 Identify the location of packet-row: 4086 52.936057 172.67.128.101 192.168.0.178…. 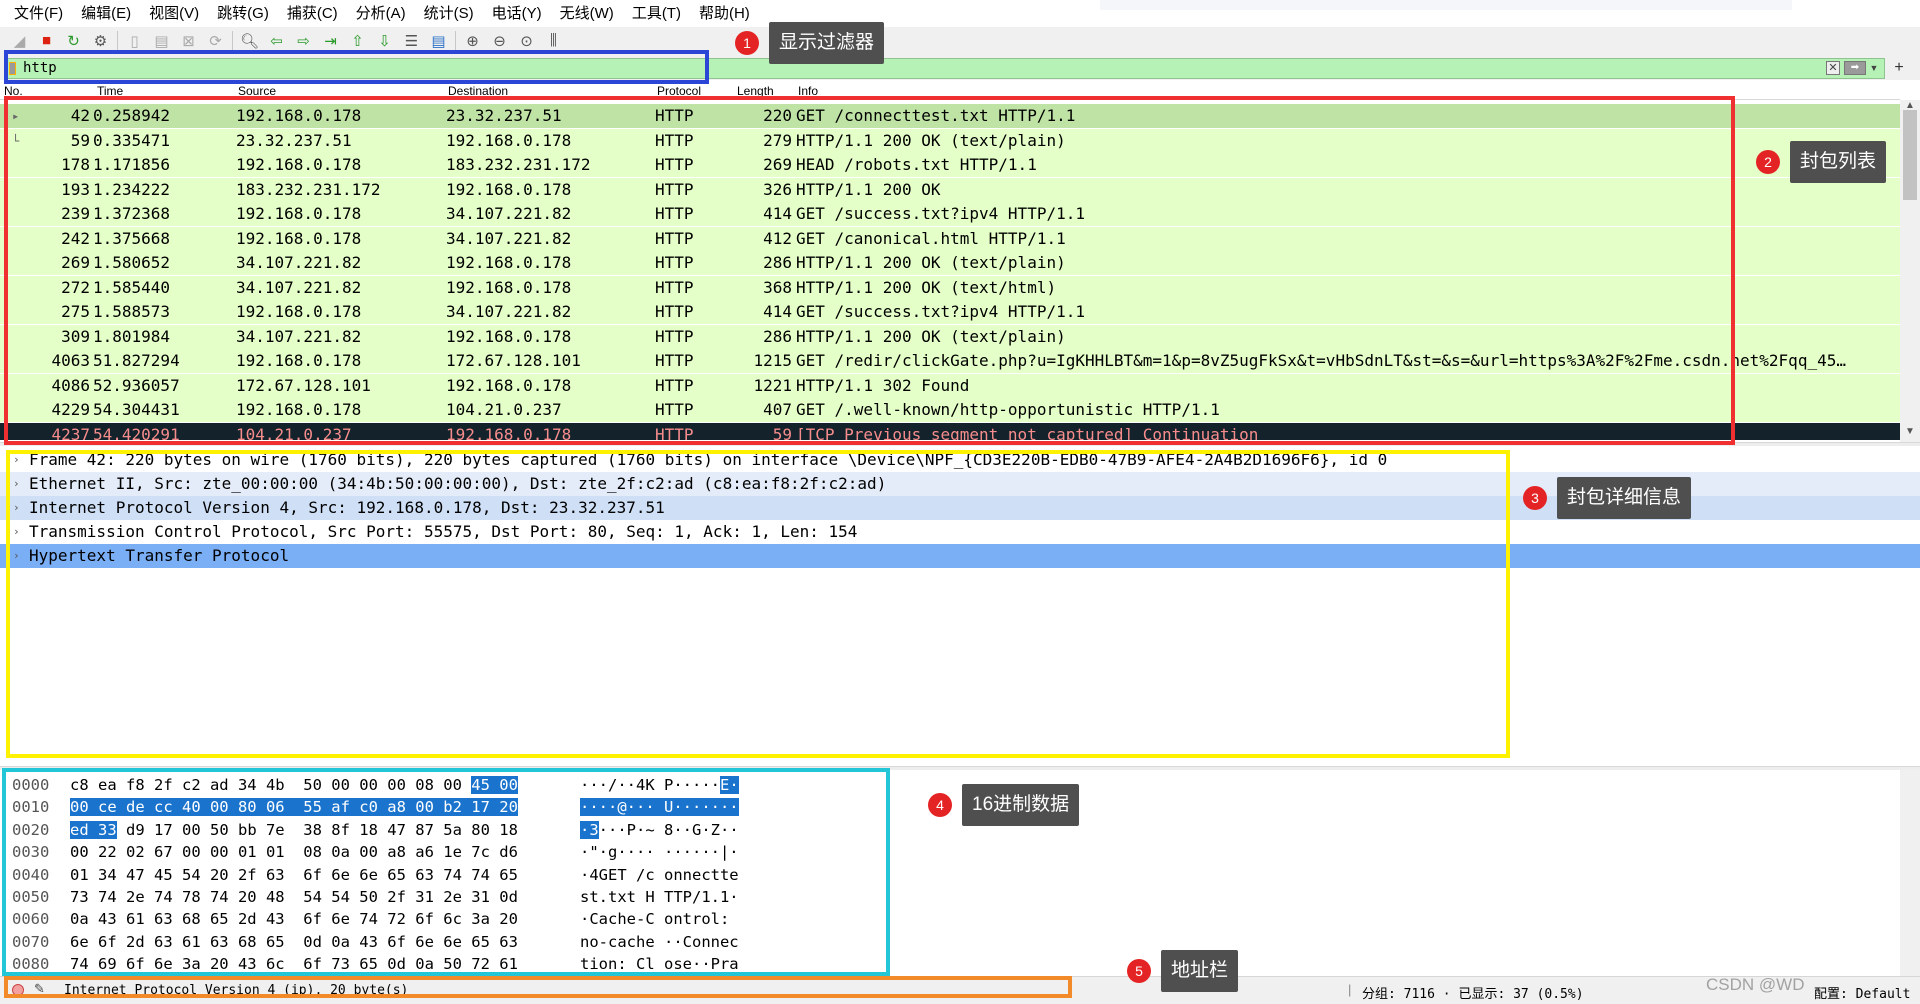
(950, 385).